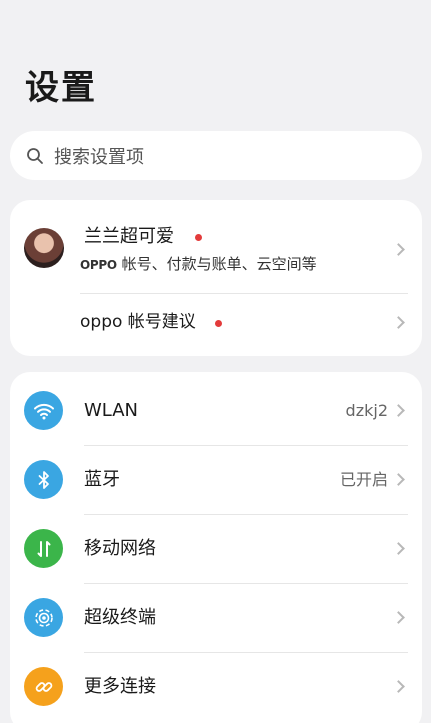 Image resolution: width=431 pixels, height=723 pixels. Describe the element at coordinates (98, 265) in the screenshot. I see `account-subtitle-brand: OPPO` at that location.